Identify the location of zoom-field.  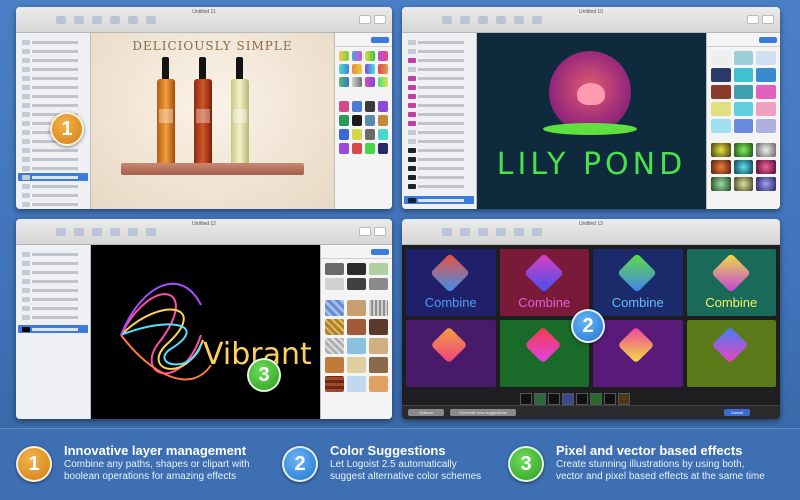
(753, 19).